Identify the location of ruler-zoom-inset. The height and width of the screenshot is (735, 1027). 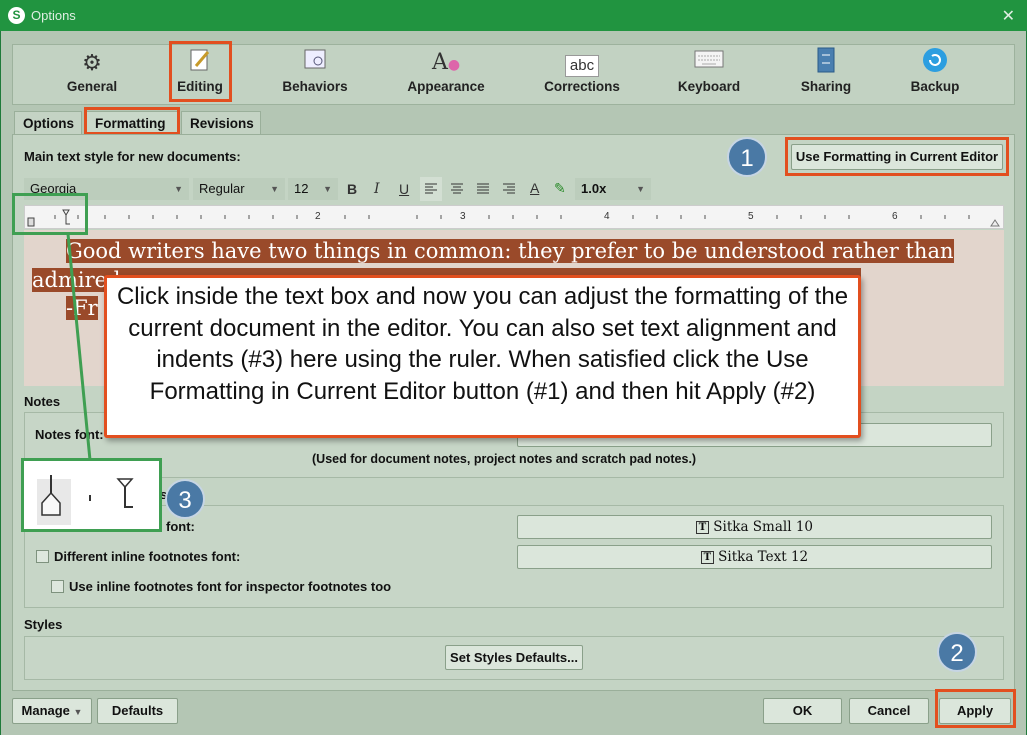
(91, 495).